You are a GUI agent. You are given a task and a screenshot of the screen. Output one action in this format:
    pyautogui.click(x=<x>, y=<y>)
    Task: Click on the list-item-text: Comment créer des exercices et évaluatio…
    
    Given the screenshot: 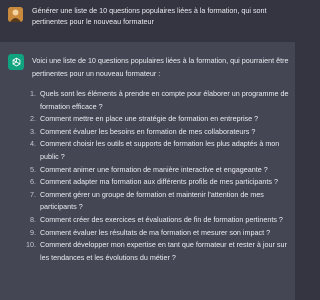 What is the action you would take?
    pyautogui.click(x=161, y=219)
    